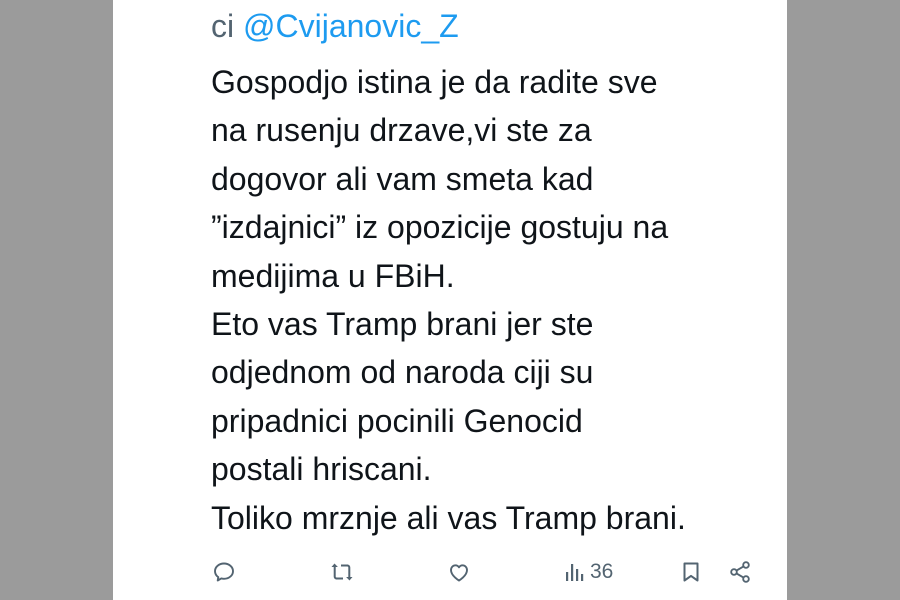 Image resolution: width=900 pixels, height=600 pixels. What do you see at coordinates (448, 517) in the screenshot?
I see `tweet-text-line: Toliko mrznje ali vas Tramp brani.` at bounding box center [448, 517].